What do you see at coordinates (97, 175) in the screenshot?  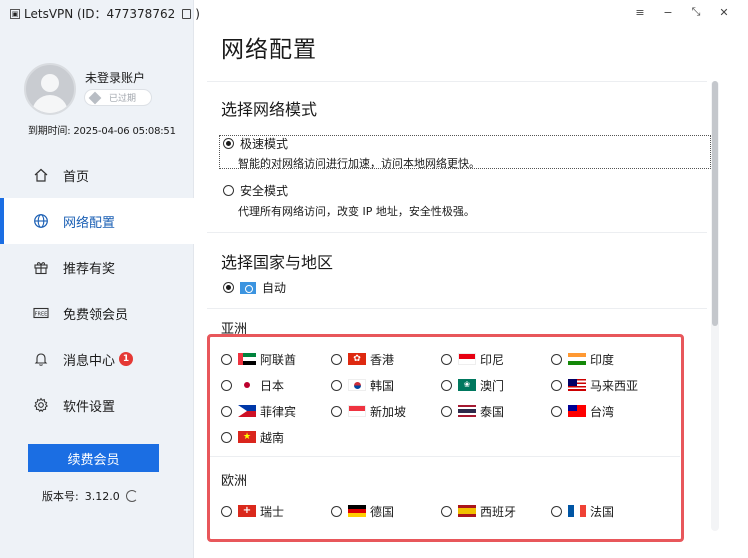 I see `nav-item-home: 首页` at bounding box center [97, 175].